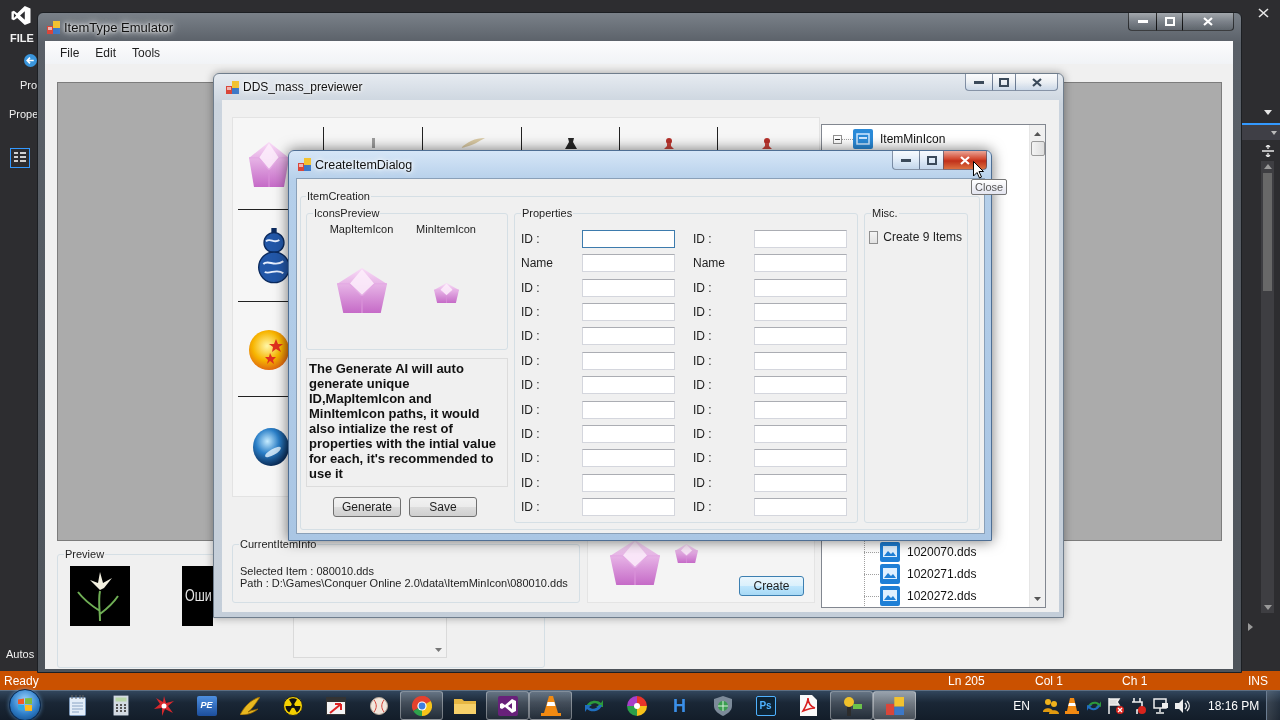  I want to click on minimize-icon, so click(906, 160).